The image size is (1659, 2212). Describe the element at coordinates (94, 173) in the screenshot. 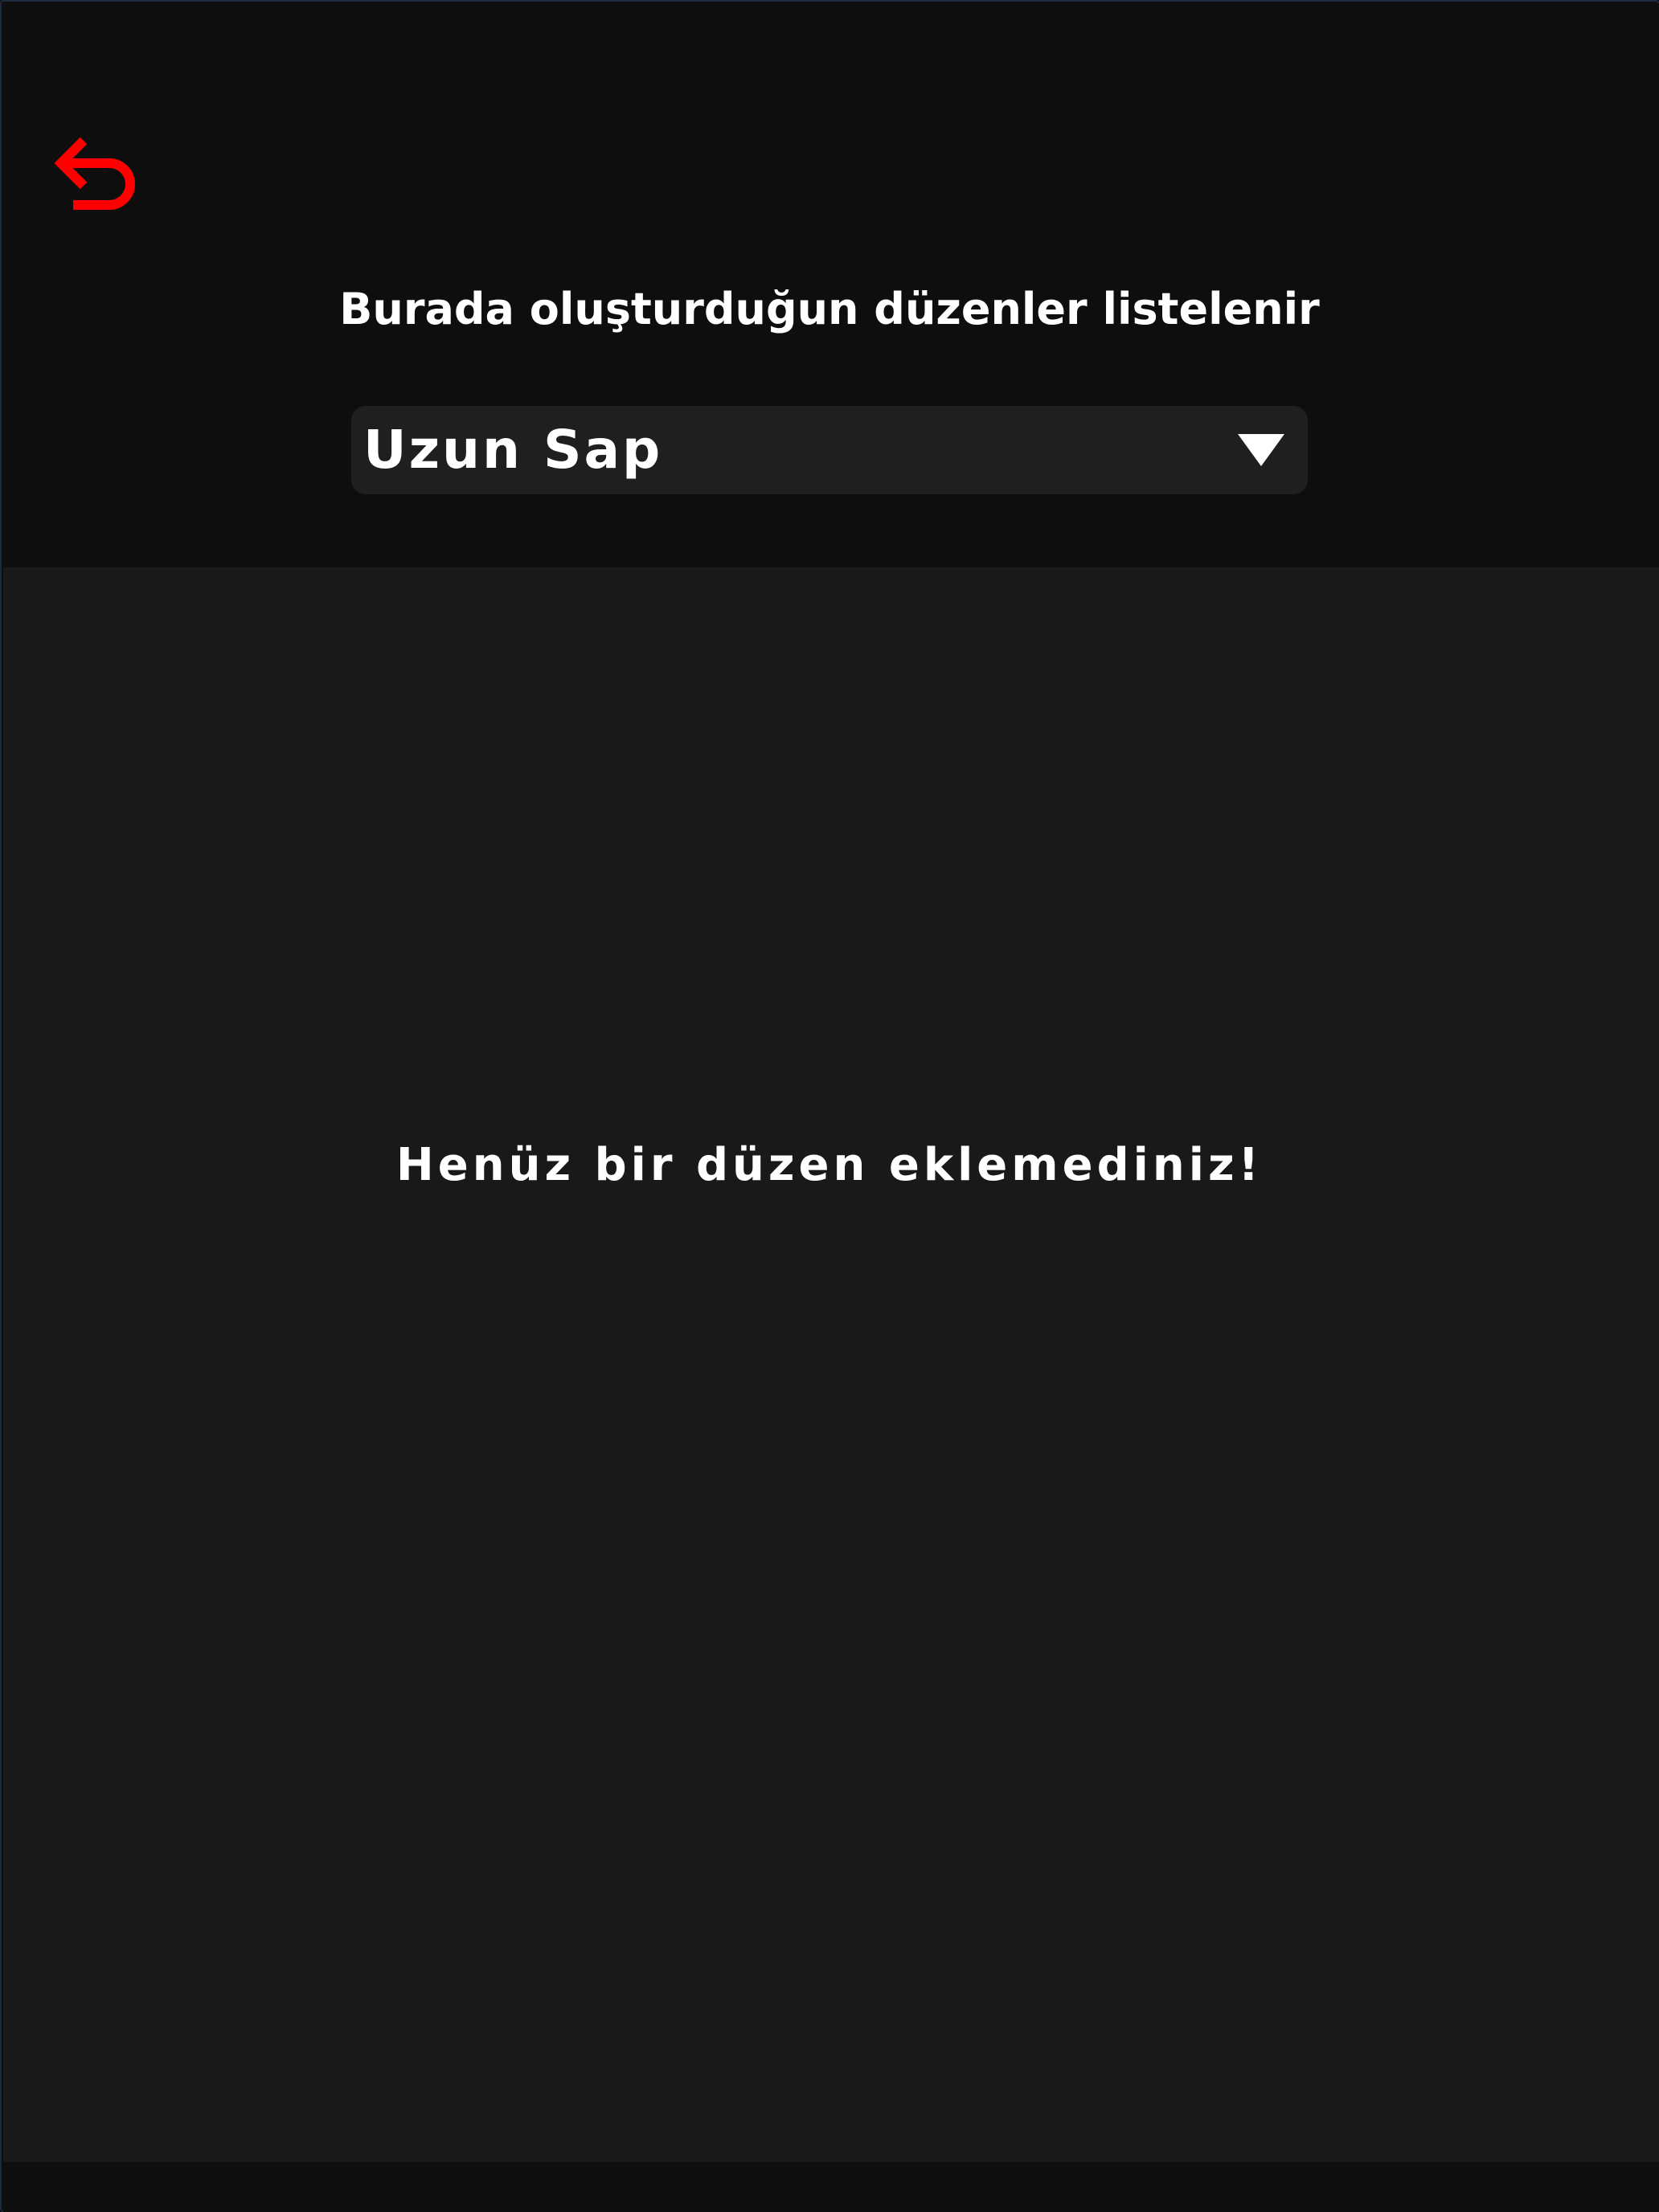

I see `undo-arrow-icon` at that location.